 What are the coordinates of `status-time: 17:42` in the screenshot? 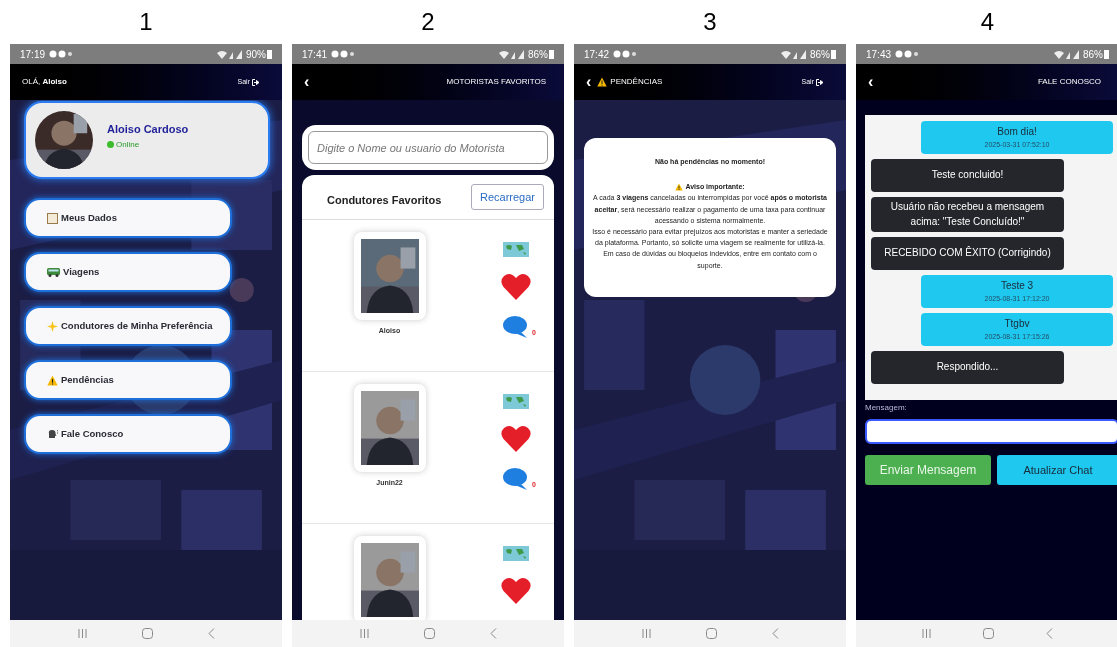 It's located at (597, 54).